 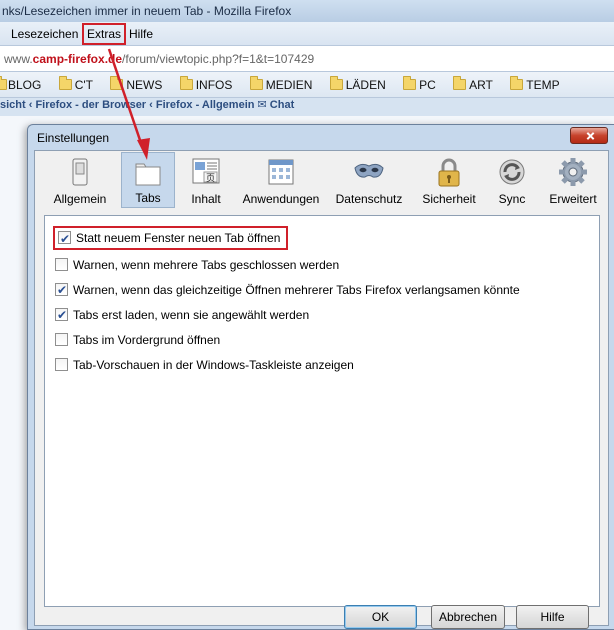 I want to click on switch-icon, so click(x=80, y=172).